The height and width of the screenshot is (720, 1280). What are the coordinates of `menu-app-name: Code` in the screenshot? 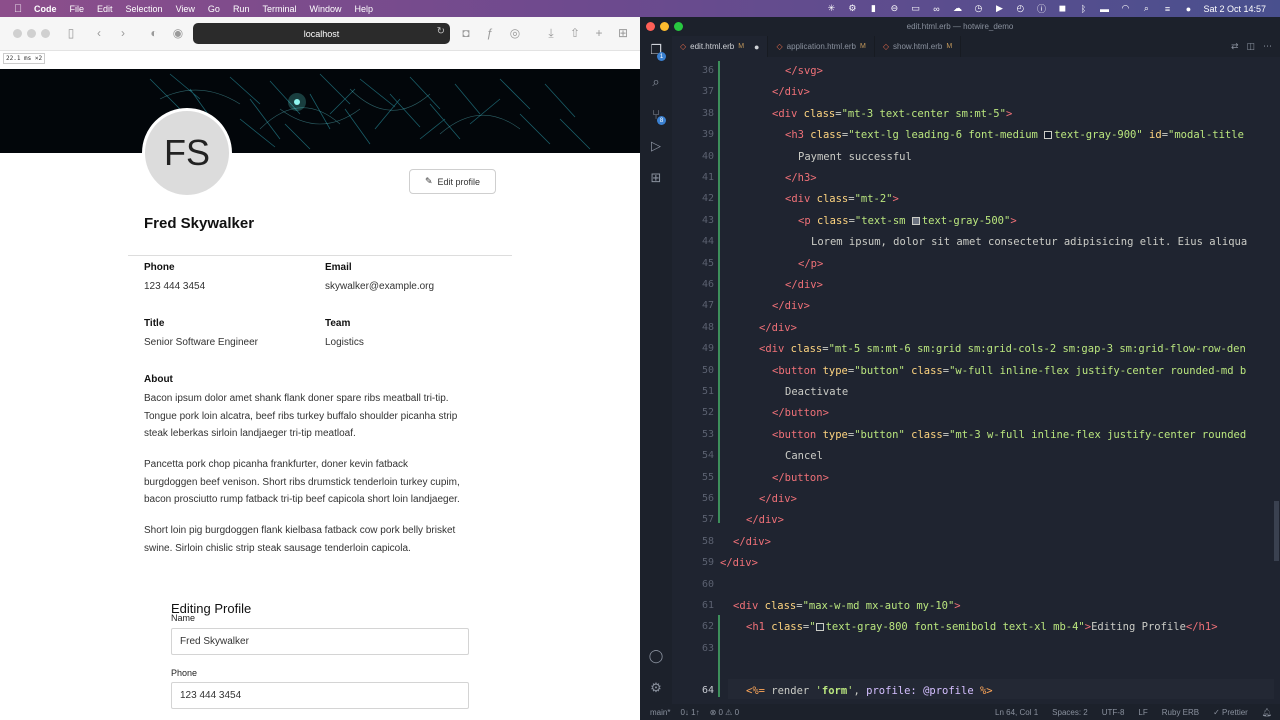 It's located at (45, 9).